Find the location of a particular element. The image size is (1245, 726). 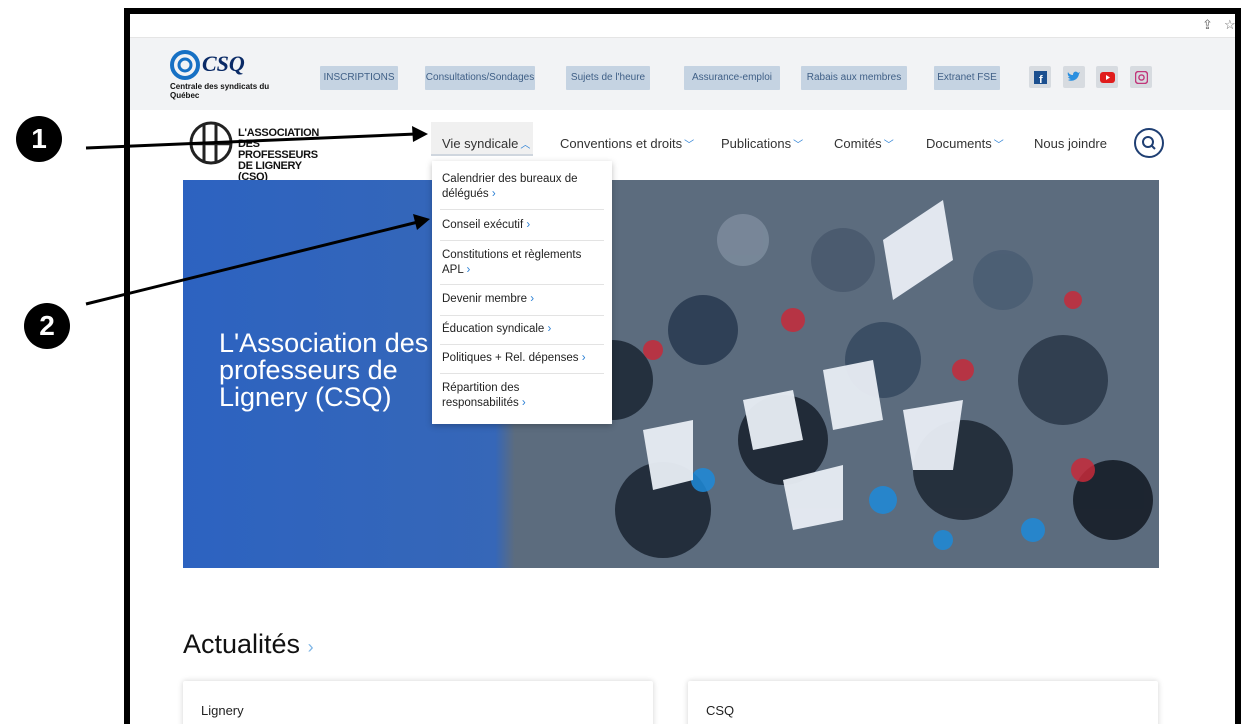

instagram-icon is located at coordinates (1141, 77).